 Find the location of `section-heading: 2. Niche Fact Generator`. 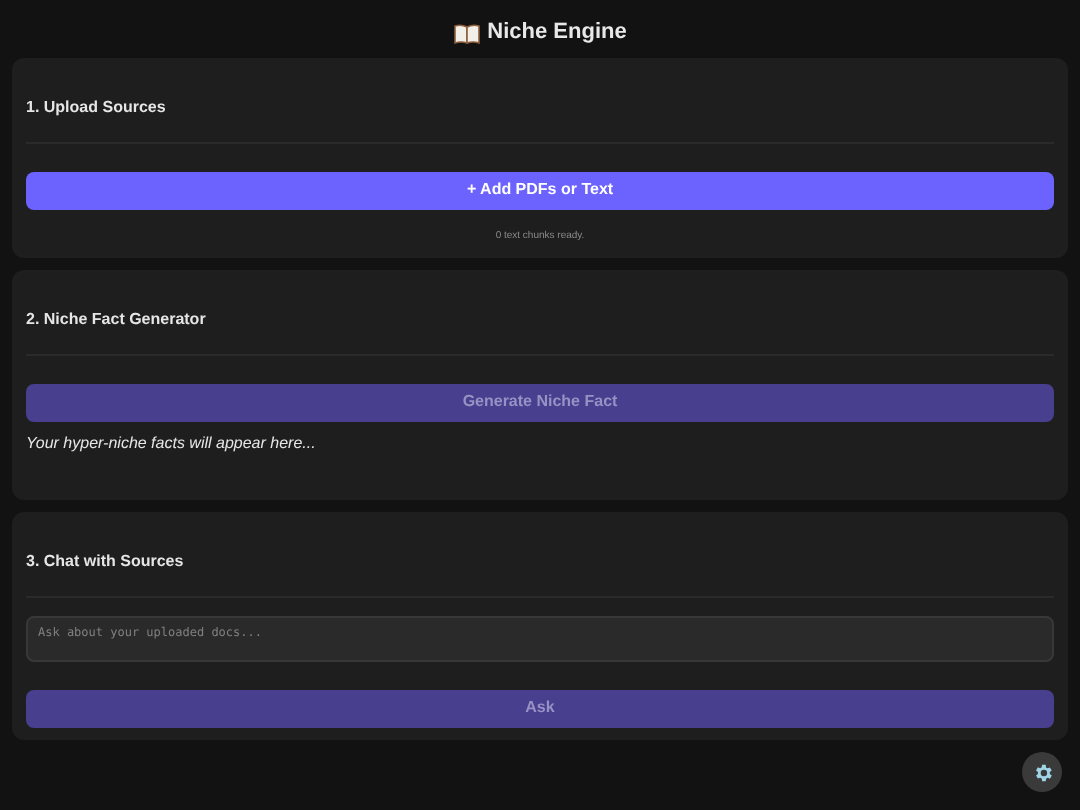

section-heading: 2. Niche Fact Generator is located at coordinates (116, 319).